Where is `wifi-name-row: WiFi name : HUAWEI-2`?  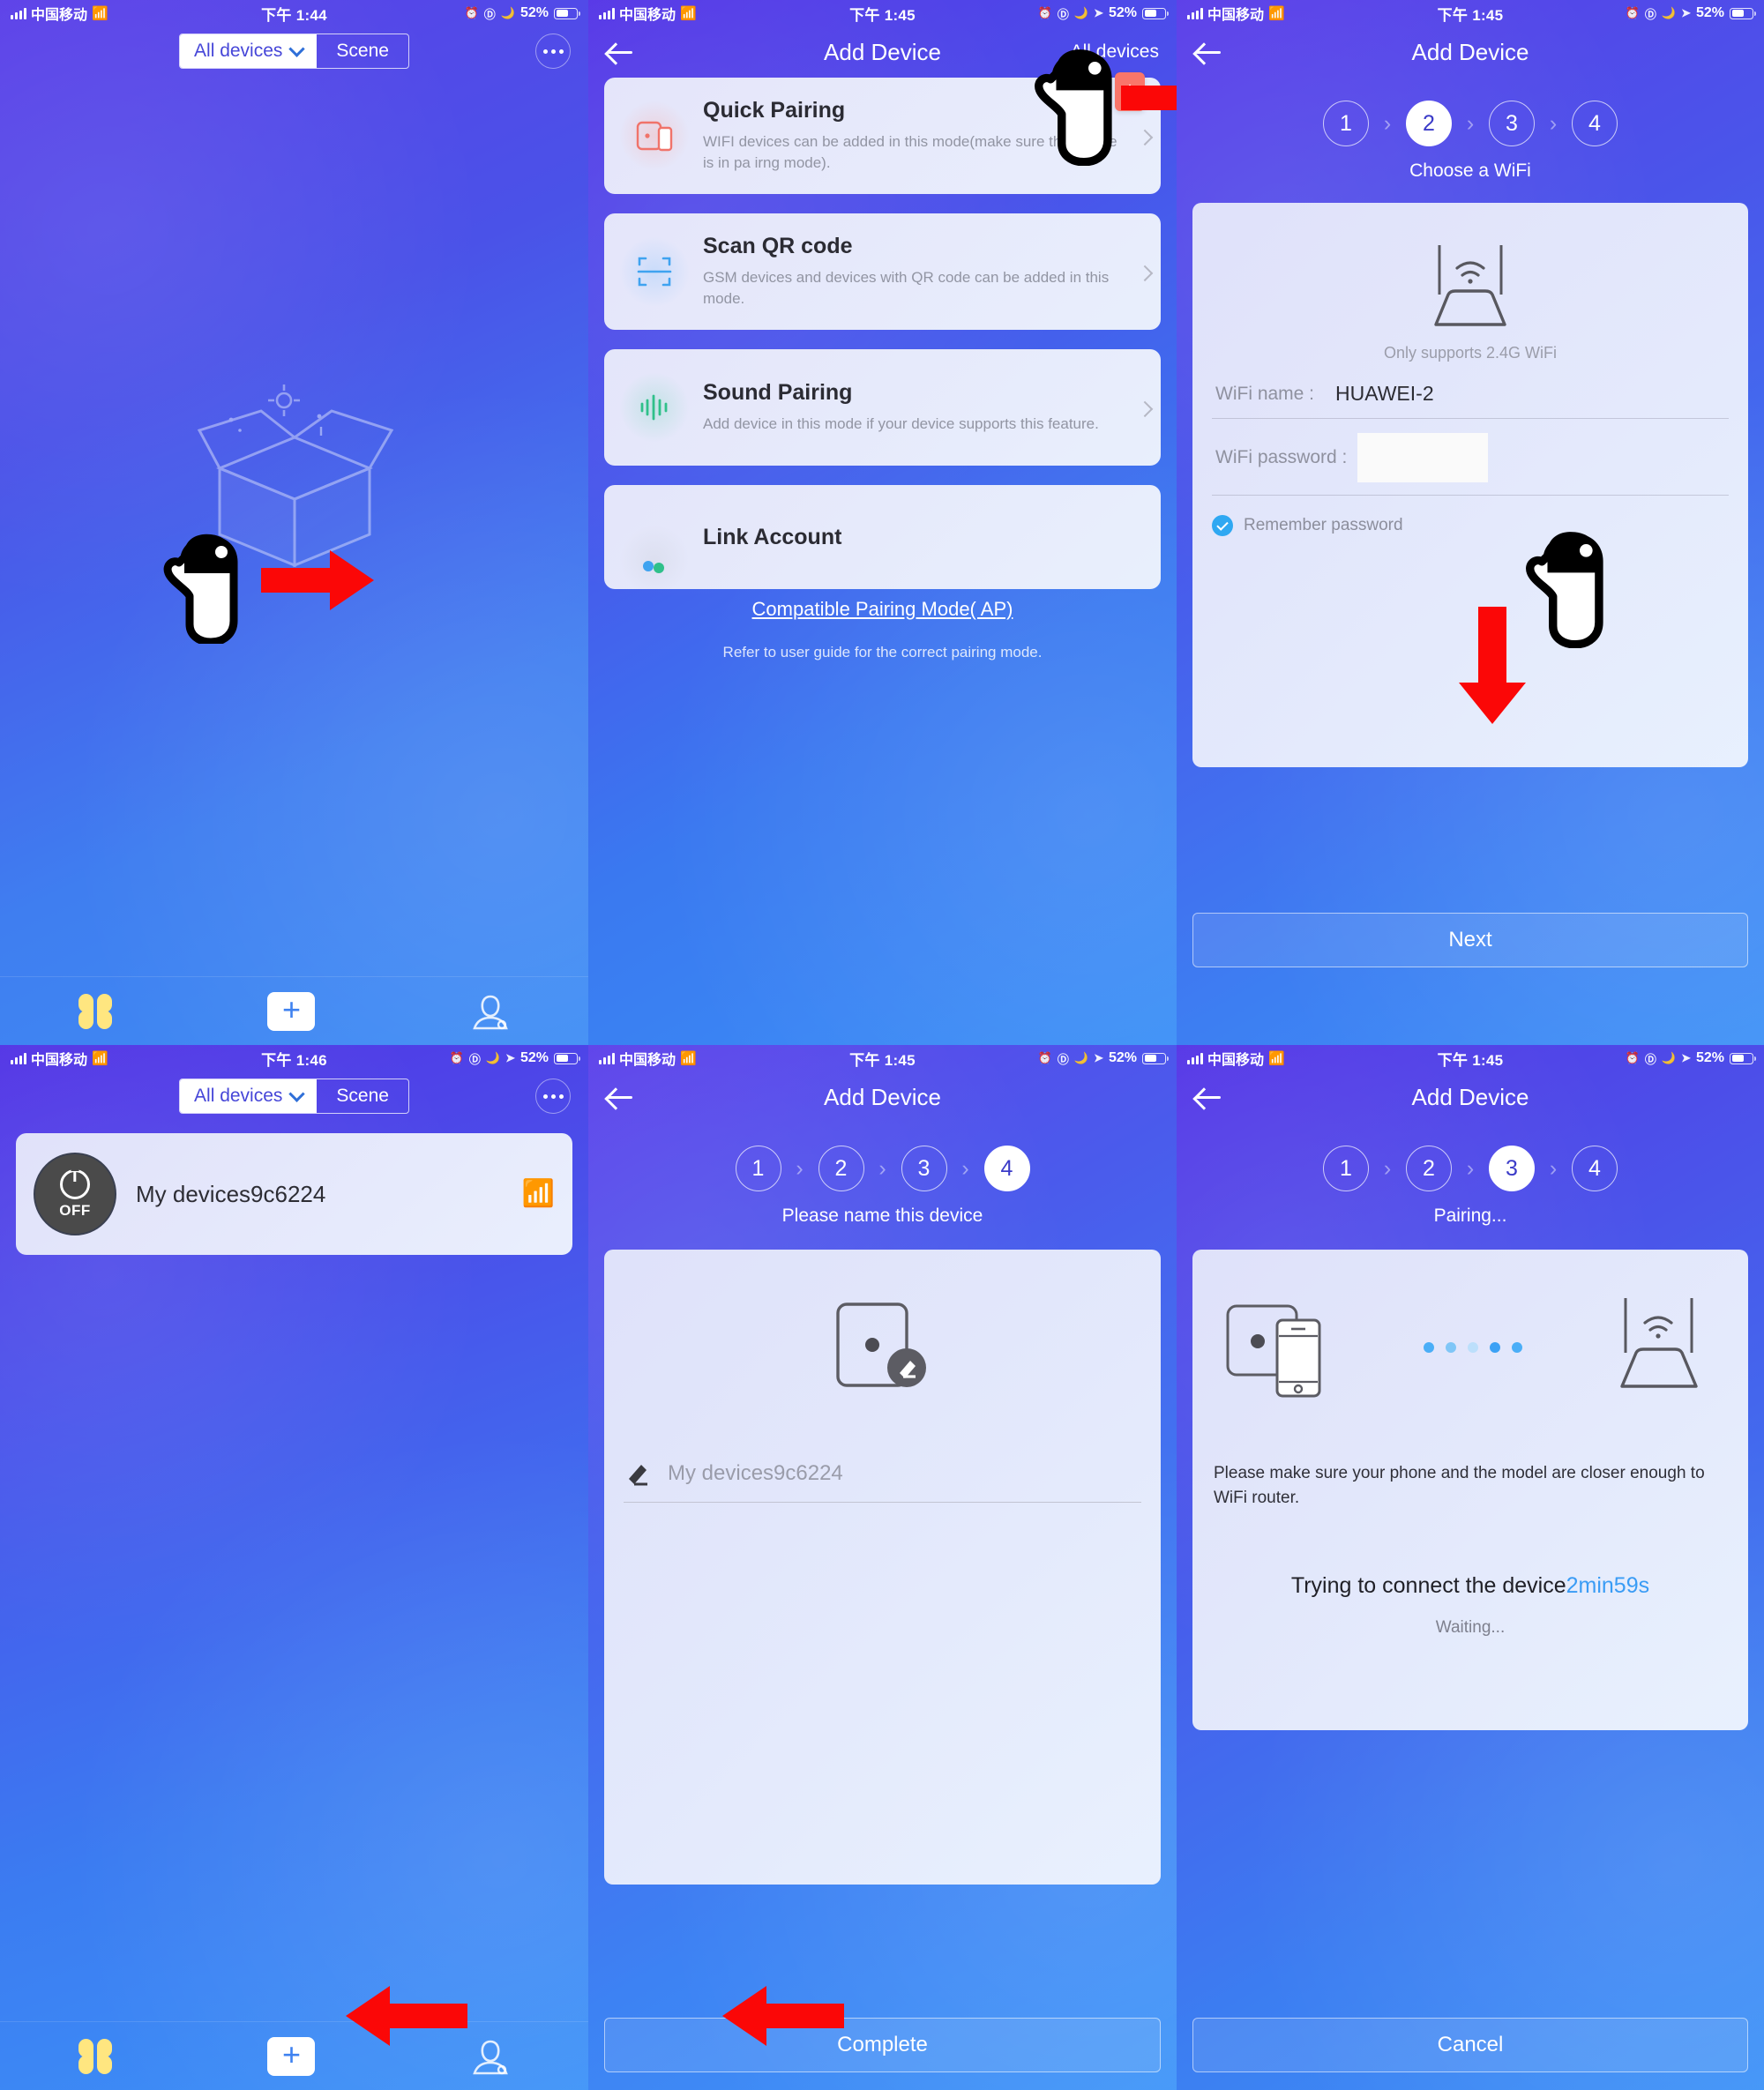
wifi-name-row: WiFi name : HUAWEI-2 is located at coordinates (1470, 393).